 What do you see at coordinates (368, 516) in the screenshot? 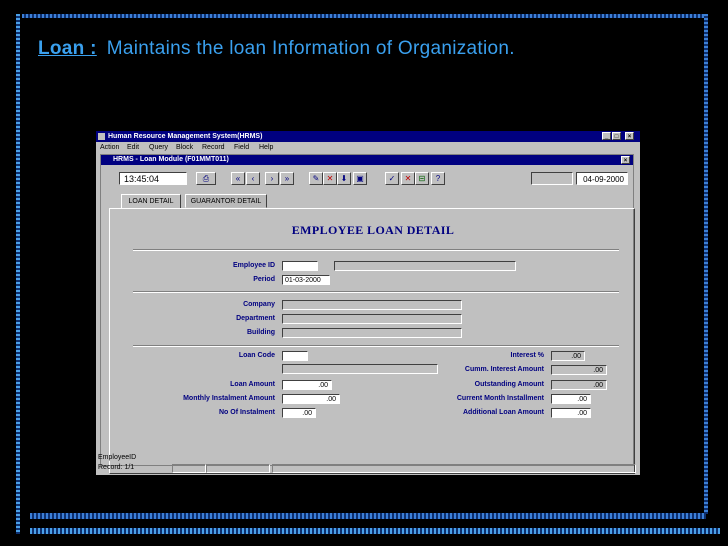
I see `slide-border-bottom` at bounding box center [368, 516].